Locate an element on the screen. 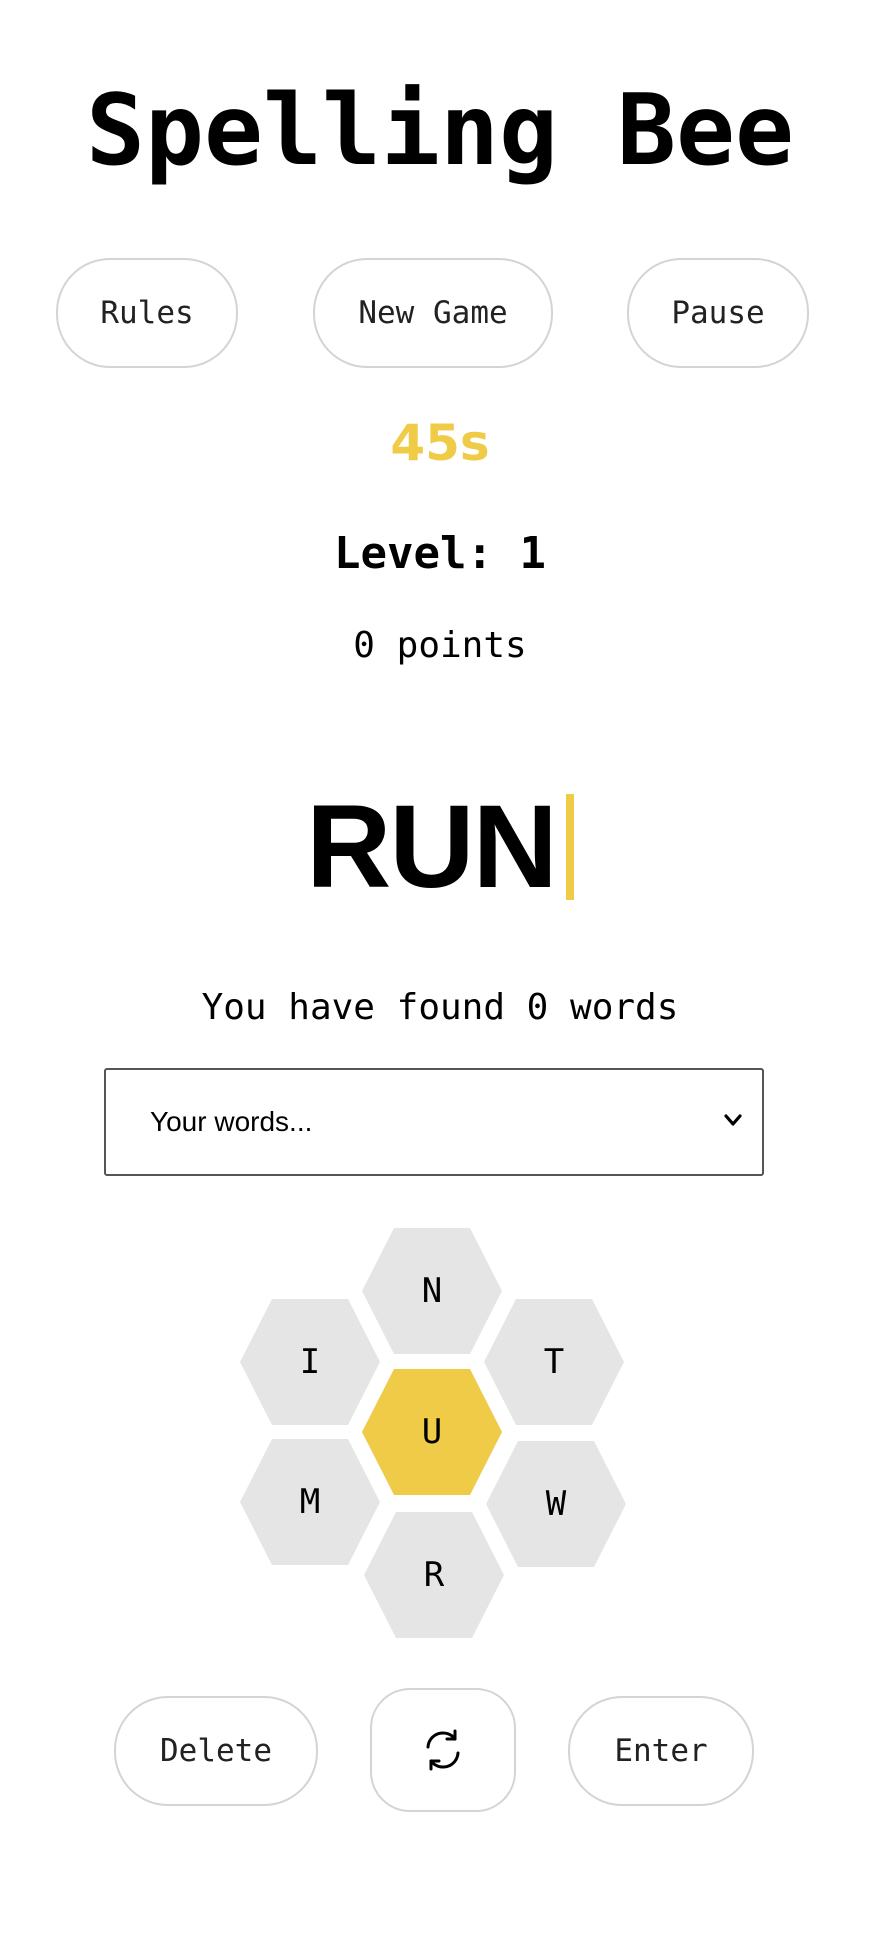  hex-cell-upper-left: I is located at coordinates (310, 1362).